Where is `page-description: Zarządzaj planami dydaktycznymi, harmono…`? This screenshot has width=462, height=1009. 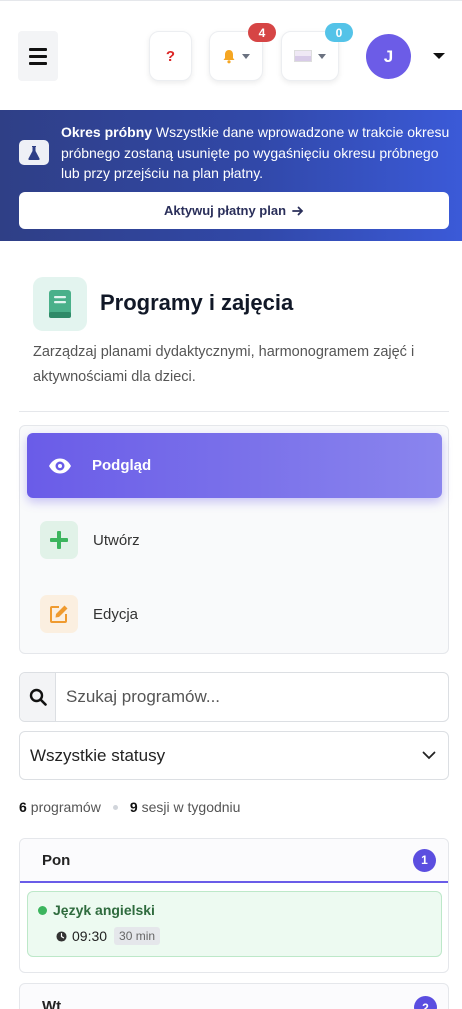 page-description: Zarządzaj planami dydaktycznymi, harmono… is located at coordinates (224, 364).